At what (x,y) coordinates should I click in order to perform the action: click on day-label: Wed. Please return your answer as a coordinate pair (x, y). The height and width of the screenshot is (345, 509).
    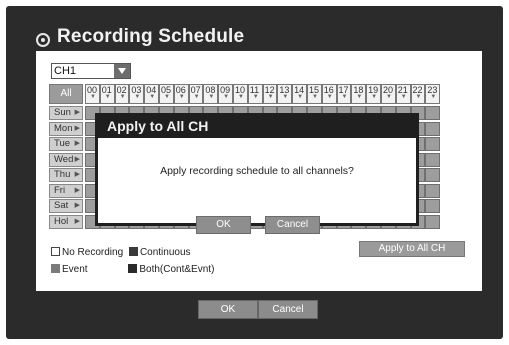
    Looking at the image, I should click on (64, 159).